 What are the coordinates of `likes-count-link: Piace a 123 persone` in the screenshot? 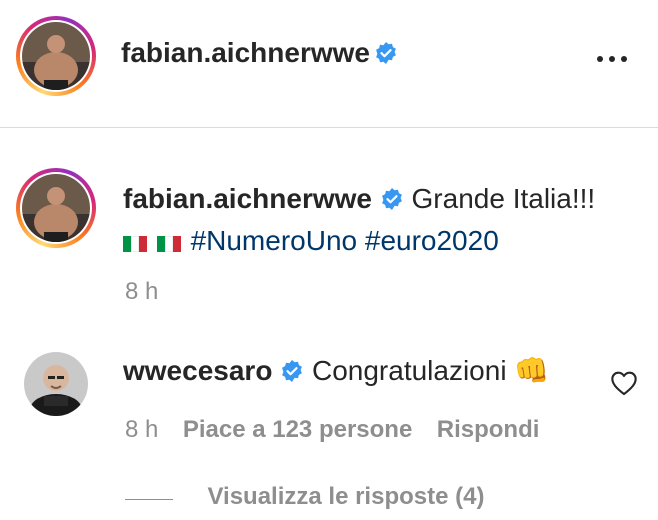 It's located at (297, 429).